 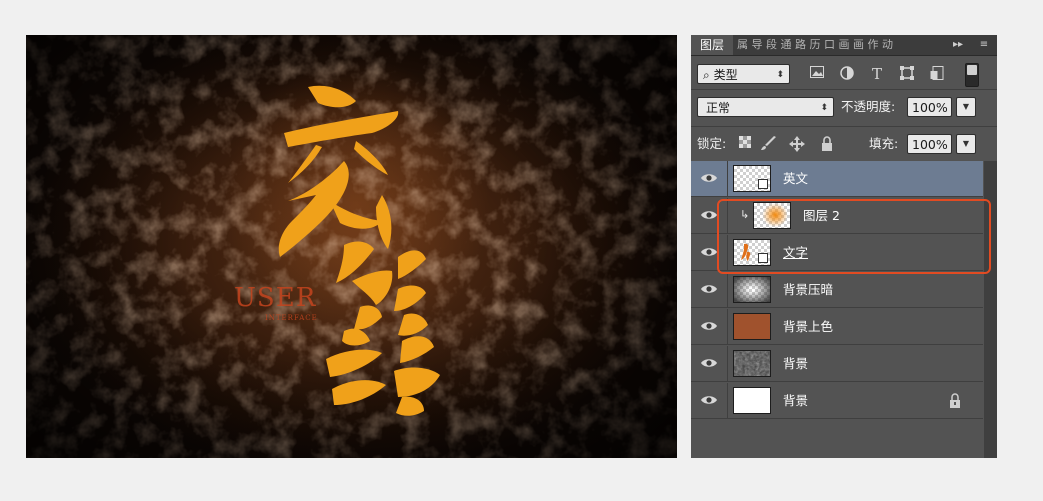 I want to click on adjustment-filter-icon, so click(x=847, y=74).